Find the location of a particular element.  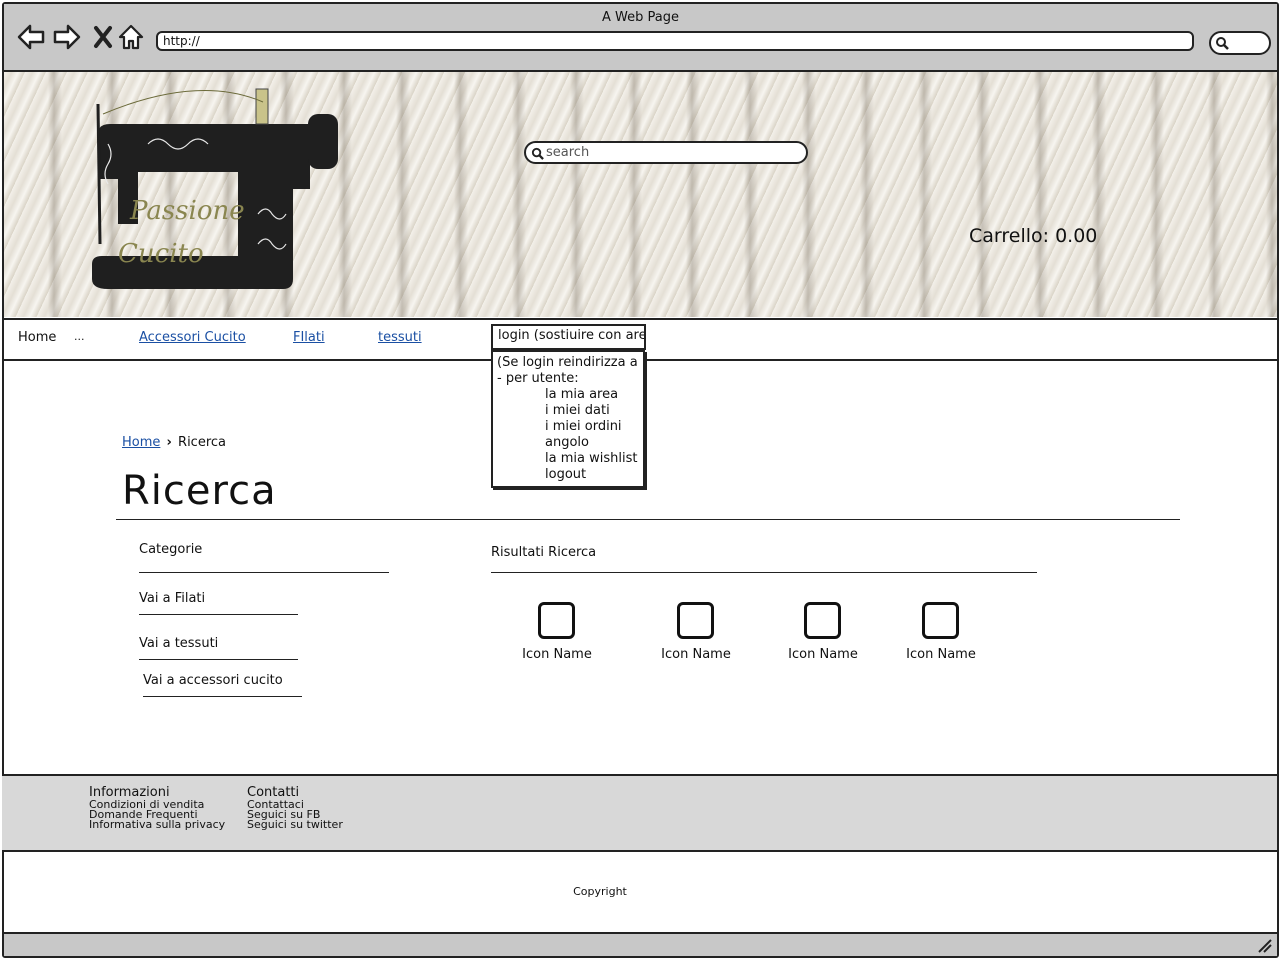

sewing-machine-logo: Passione Cucito is located at coordinates (215, 188).